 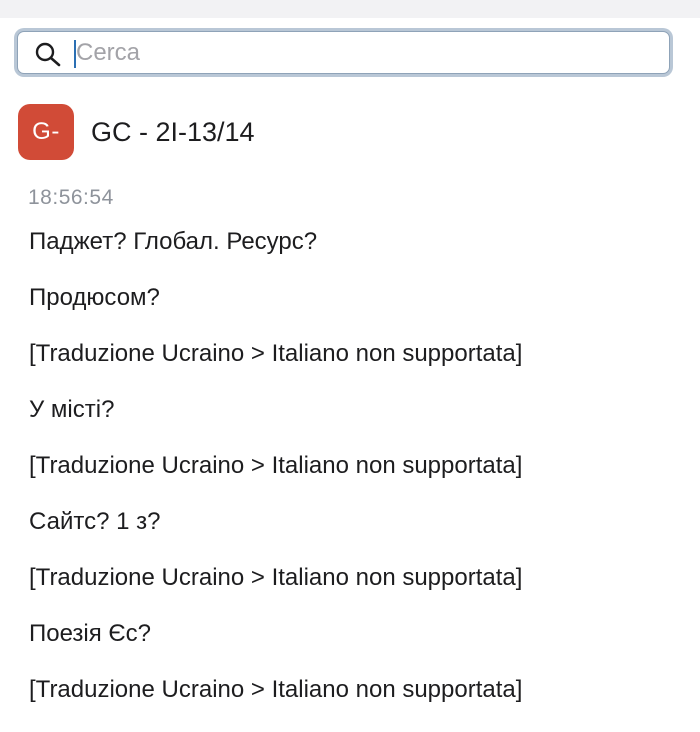 I want to click on message: Паджет? Глобал. Ресурс?, so click(x=173, y=241).